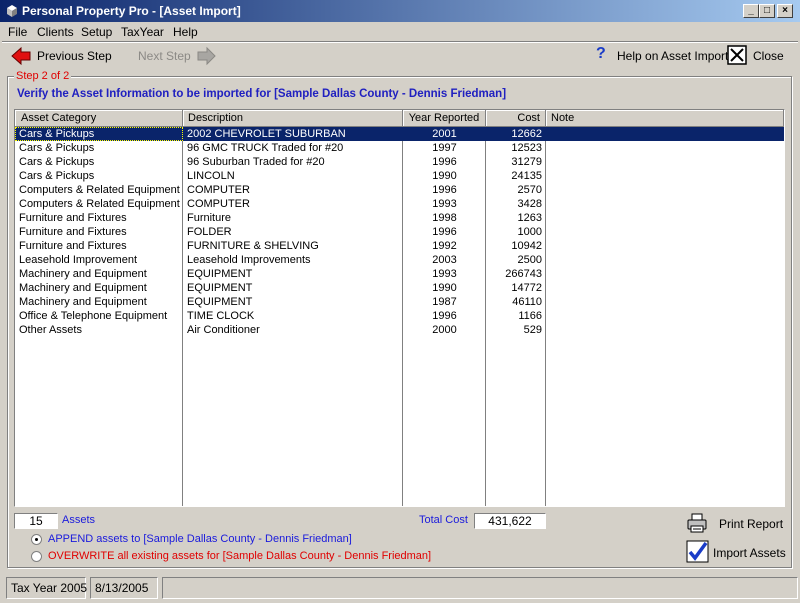 The image size is (800, 603). I want to click on asset-count-field: 15, so click(36, 521).